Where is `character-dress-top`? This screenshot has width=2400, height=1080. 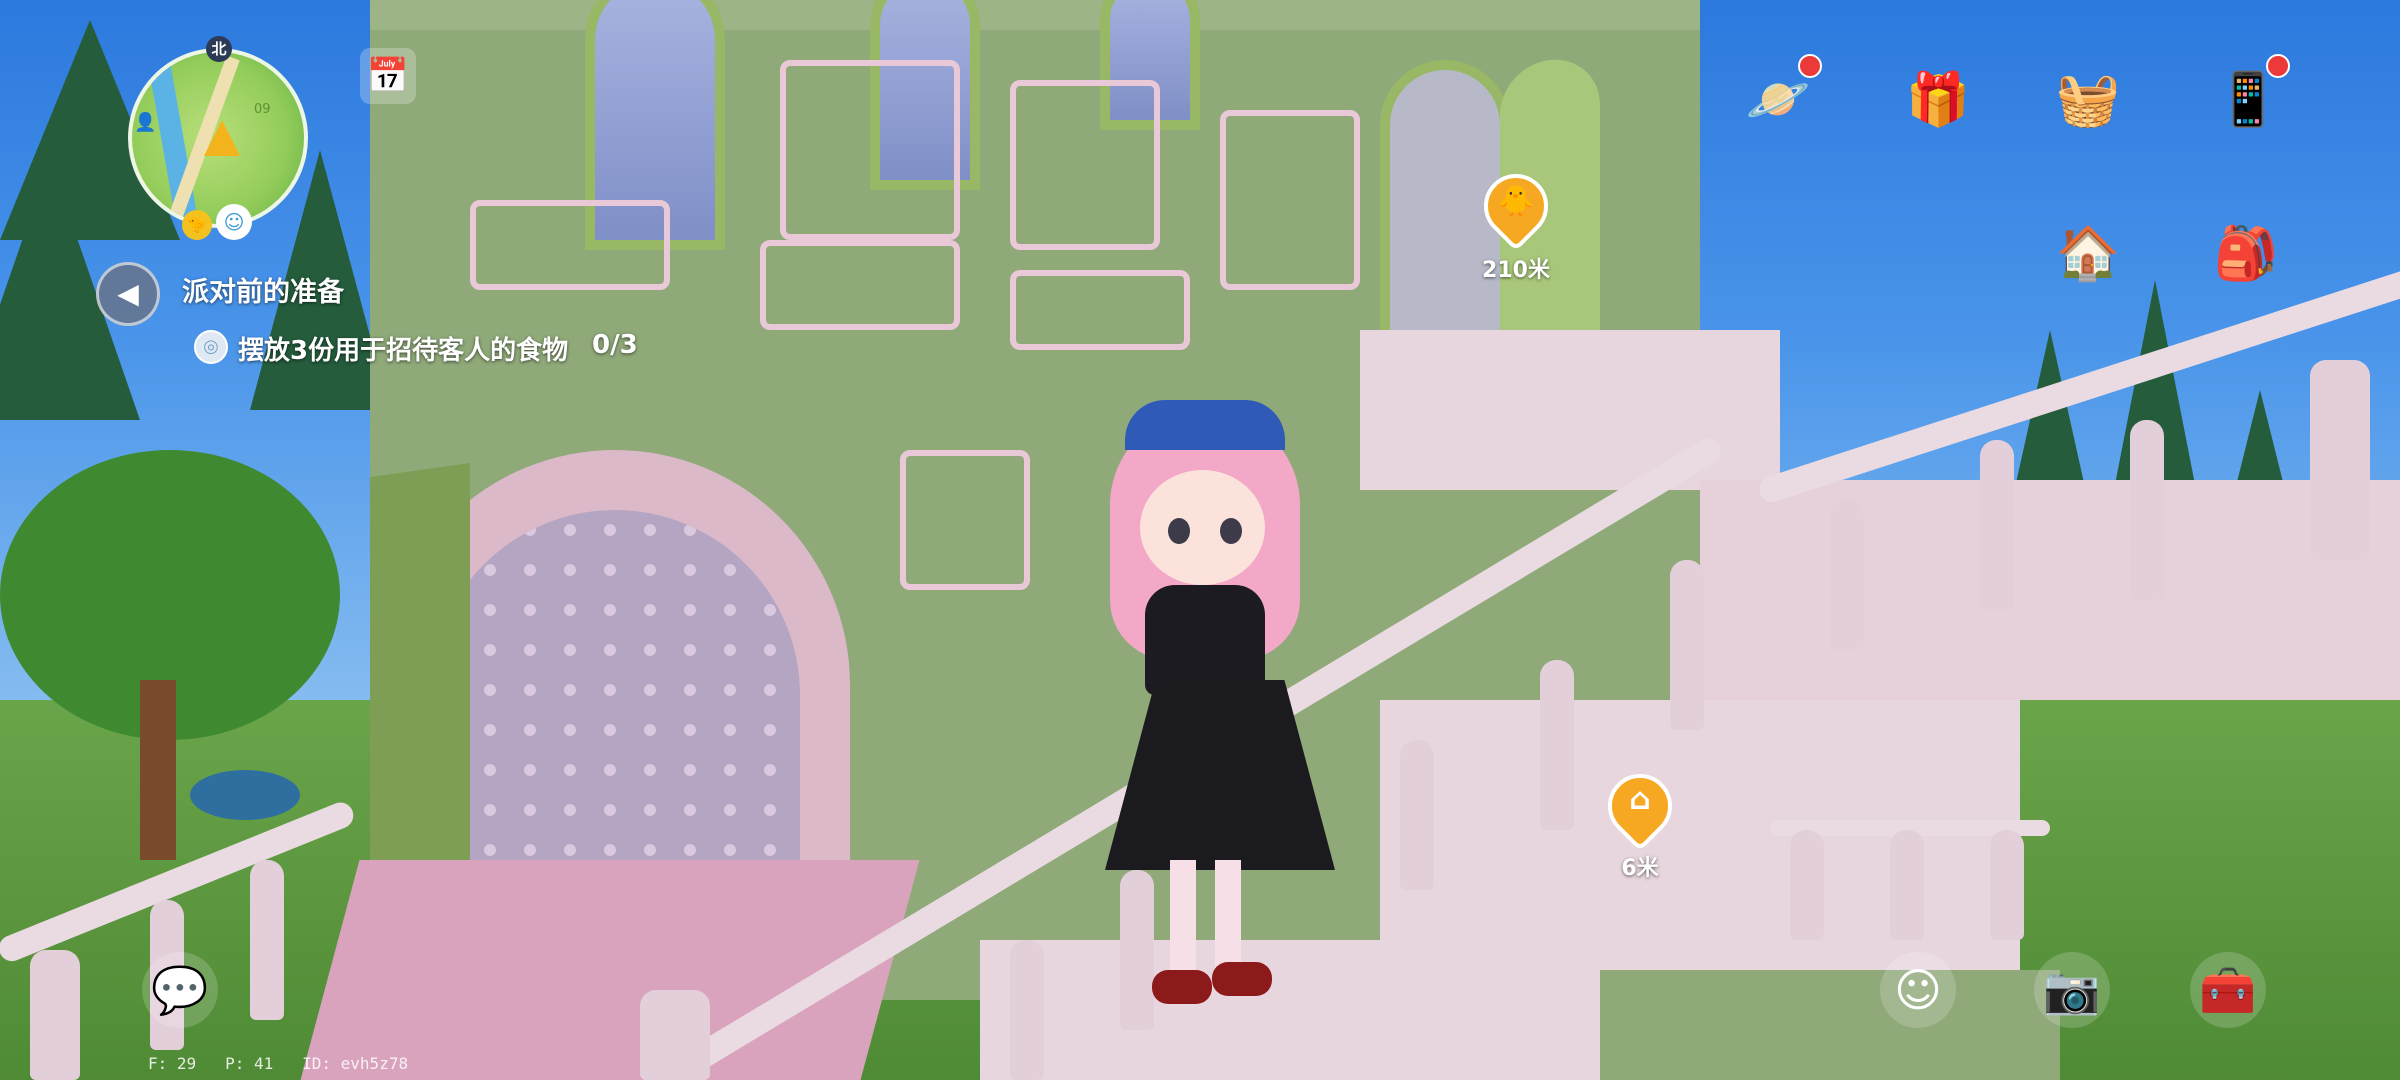 character-dress-top is located at coordinates (1205, 640).